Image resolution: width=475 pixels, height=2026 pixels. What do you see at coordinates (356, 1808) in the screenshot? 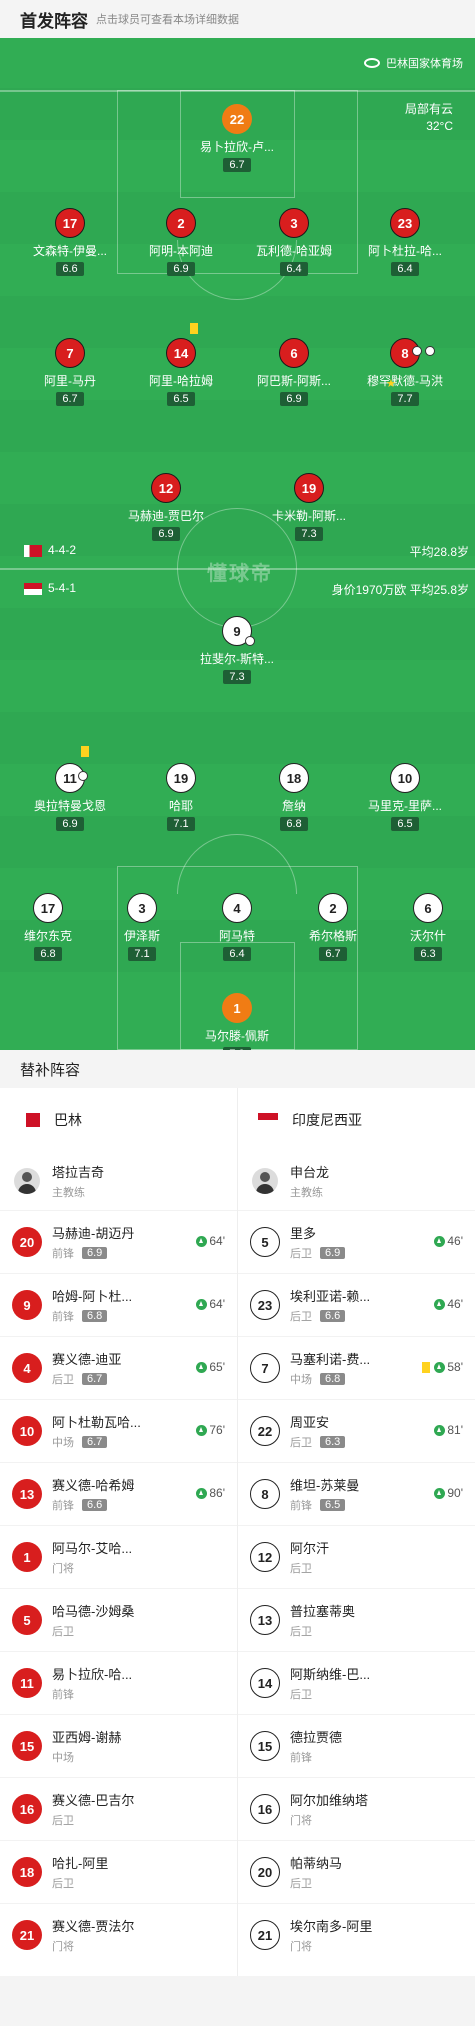
I see `bench-player: 16 阿尔加维纳塔 门将` at bounding box center [356, 1808].